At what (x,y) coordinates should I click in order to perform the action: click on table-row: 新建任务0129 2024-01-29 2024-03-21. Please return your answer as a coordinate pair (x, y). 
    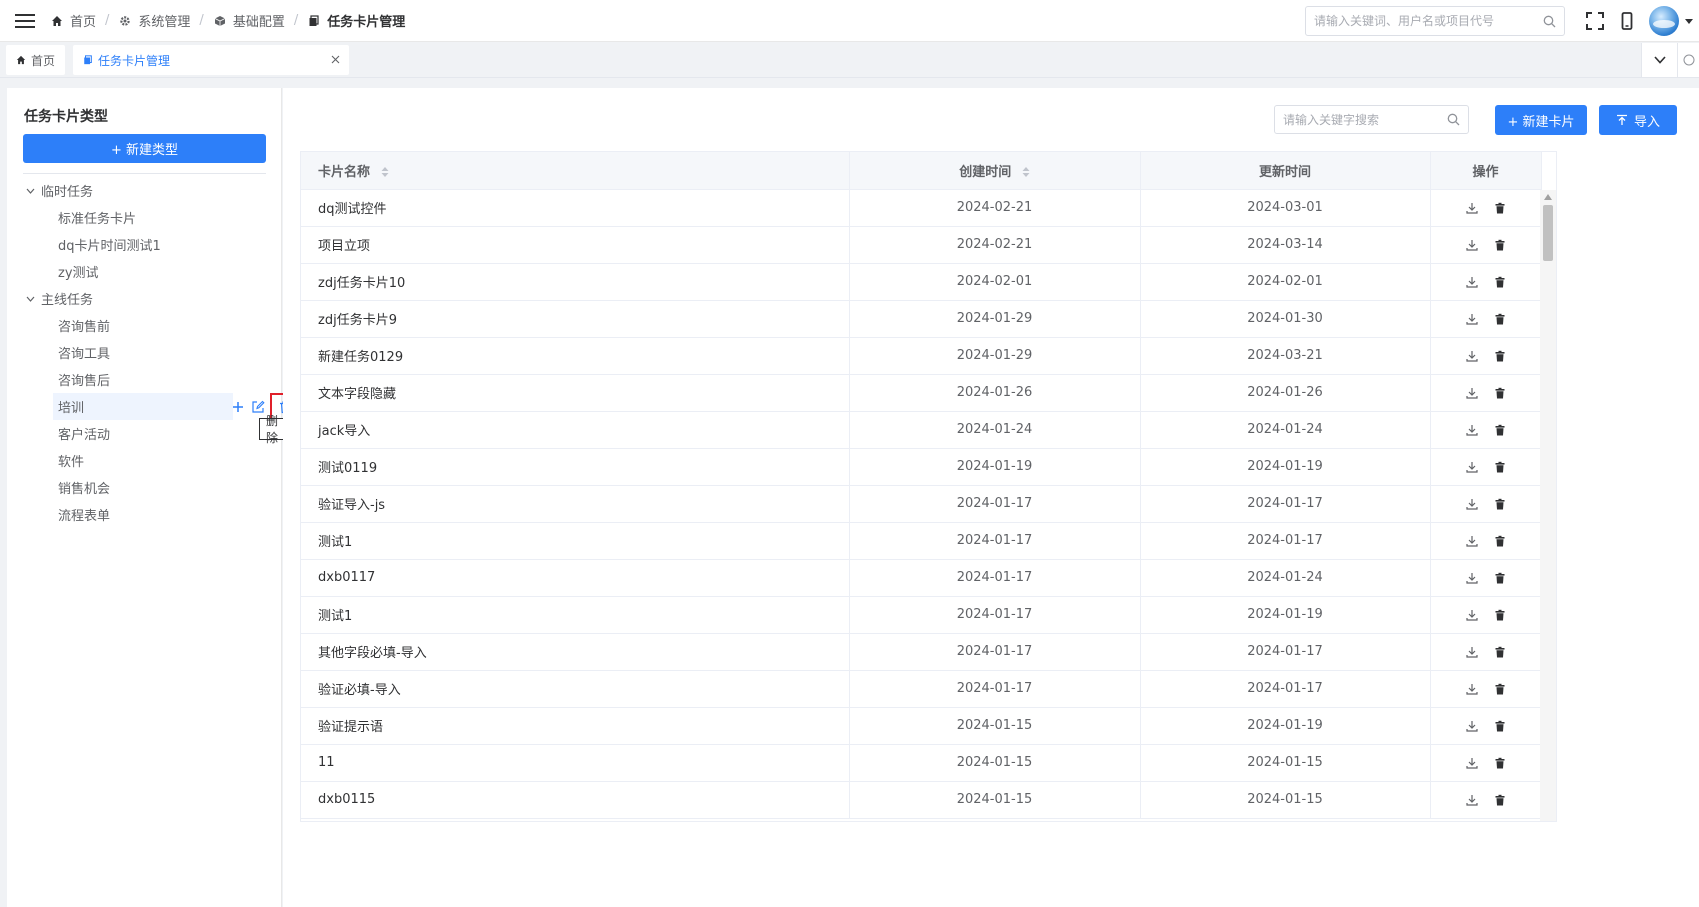
    Looking at the image, I should click on (921, 356).